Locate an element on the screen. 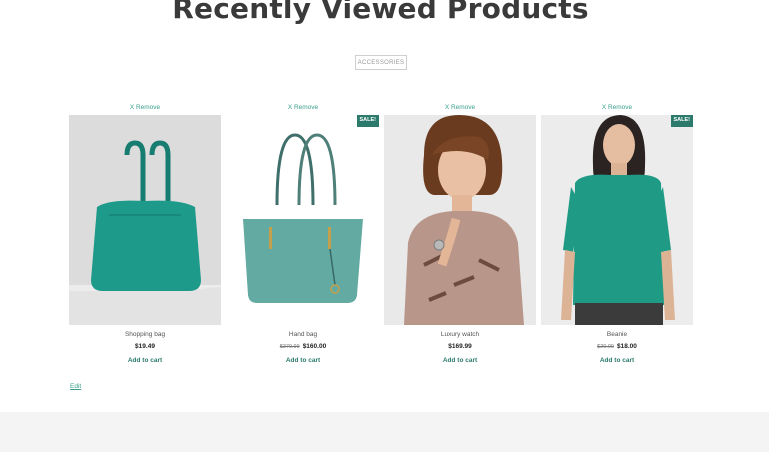 The image size is (769, 452). product-price: $169.99 is located at coordinates (460, 348).